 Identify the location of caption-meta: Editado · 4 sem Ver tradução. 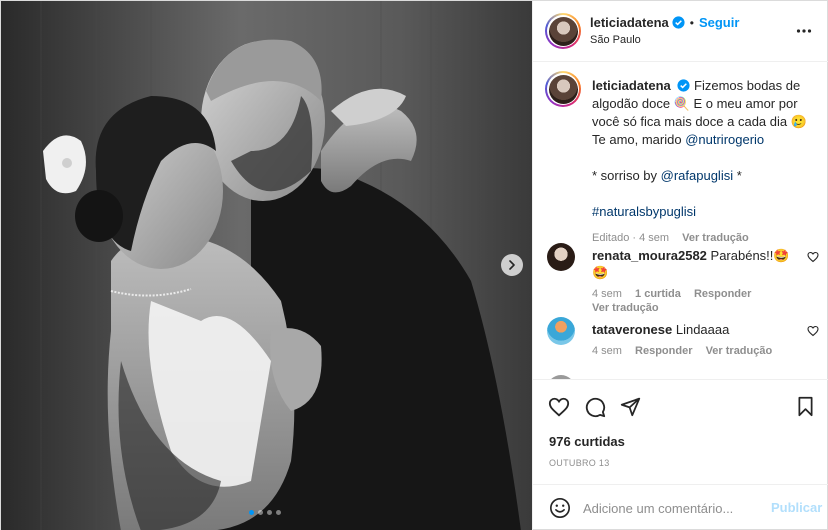
(706, 238).